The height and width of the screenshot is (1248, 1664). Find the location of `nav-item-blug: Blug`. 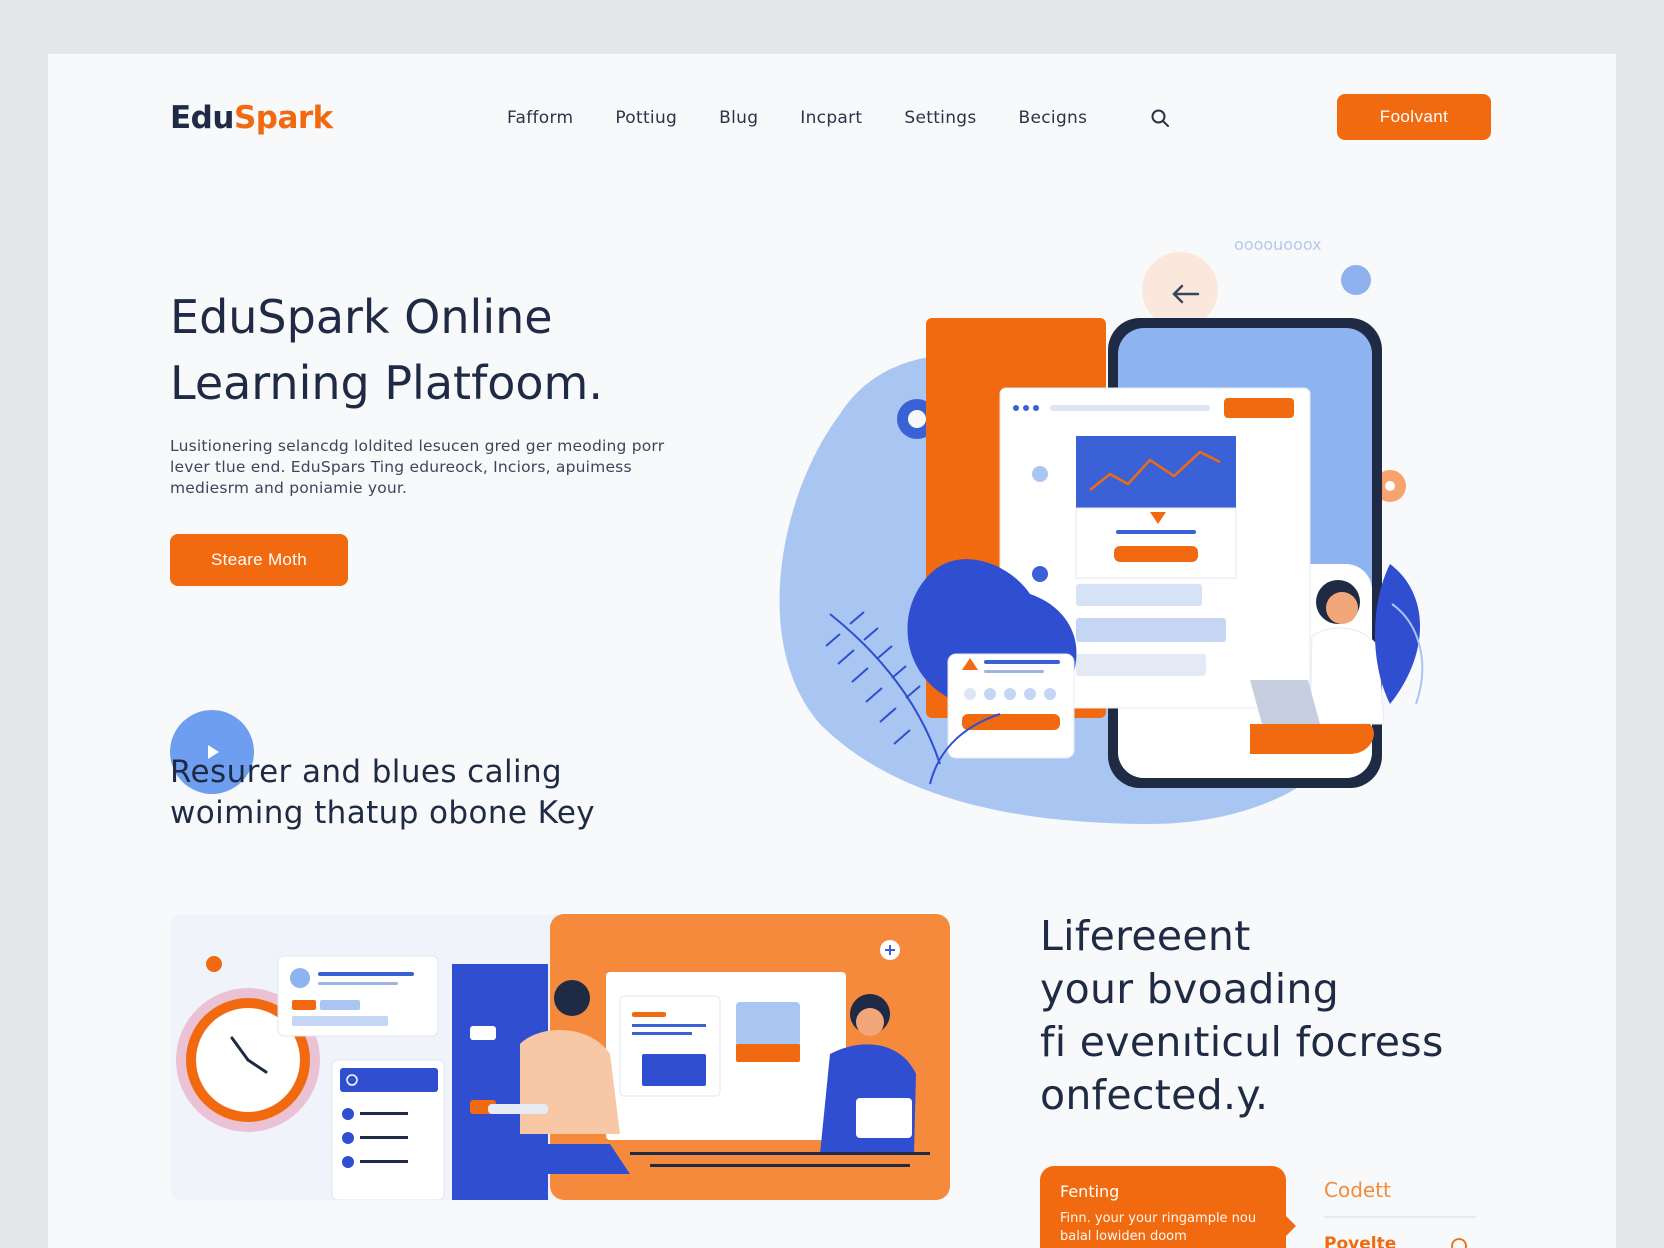

nav-item-blug: Blug is located at coordinates (738, 118).